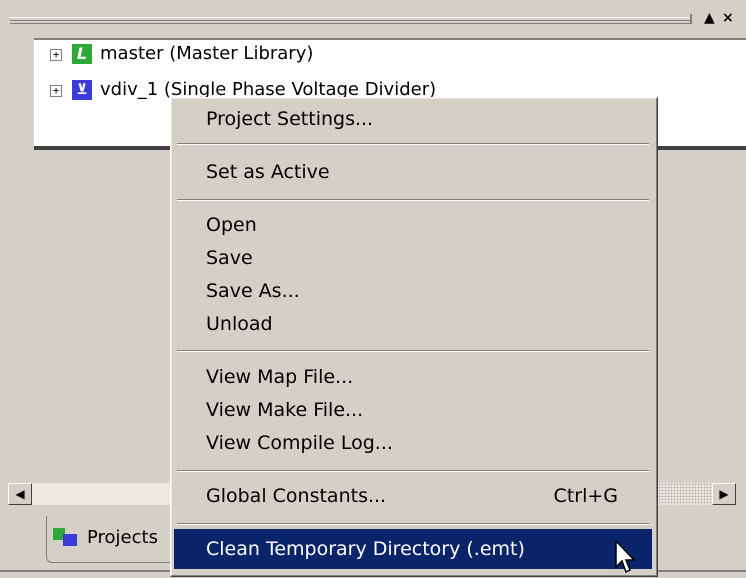 The height and width of the screenshot is (578, 746). Describe the element at coordinates (268, 172) in the screenshot. I see `menu-item-label: Set as Active` at that location.